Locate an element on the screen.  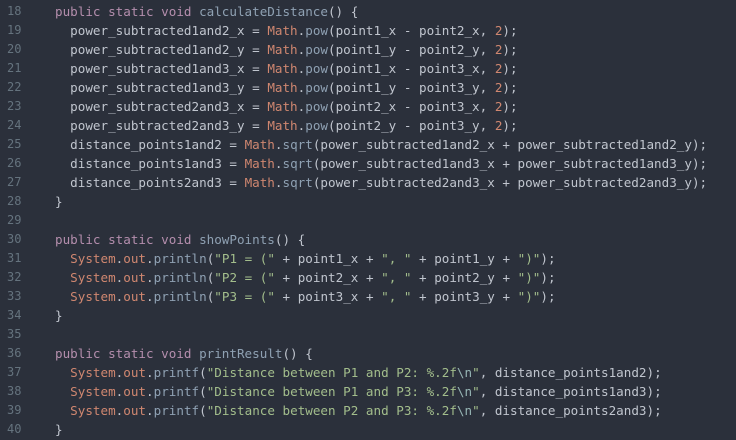
line-number: 30 is located at coordinates (14, 239).